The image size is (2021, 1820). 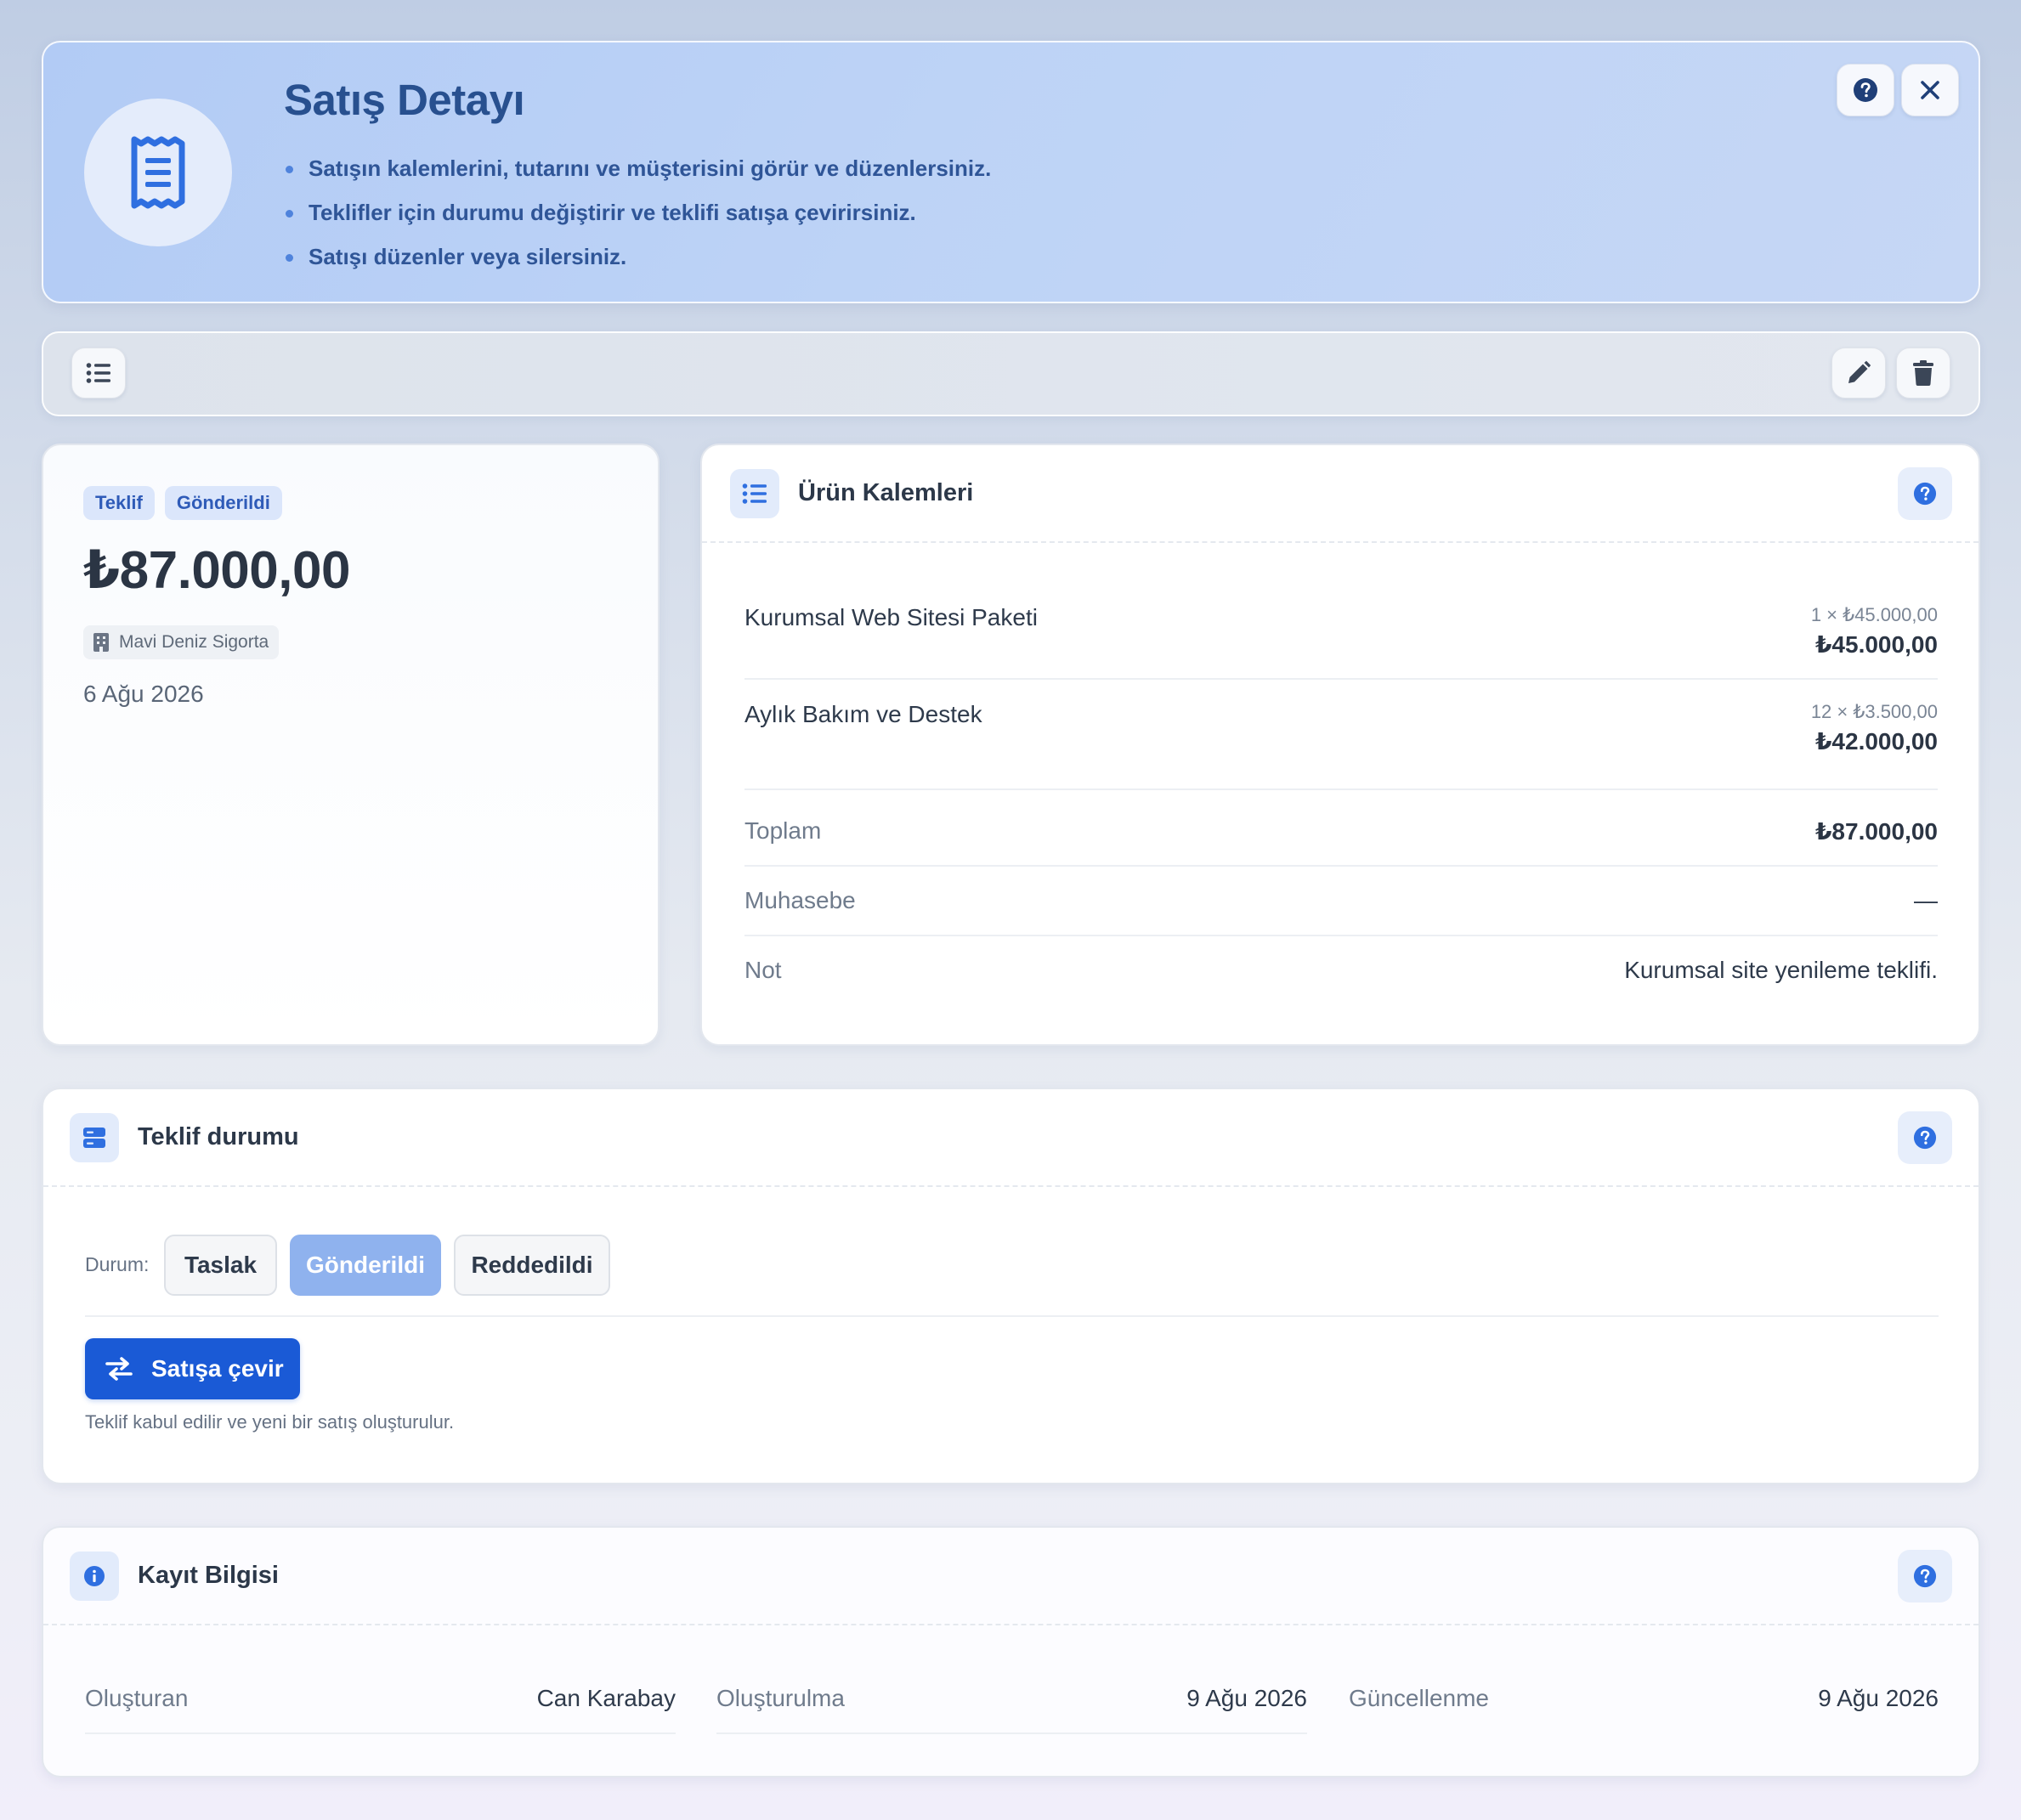 What do you see at coordinates (1874, 614) in the screenshot?
I see `item-quantity: 1 × ₺45.000,00` at bounding box center [1874, 614].